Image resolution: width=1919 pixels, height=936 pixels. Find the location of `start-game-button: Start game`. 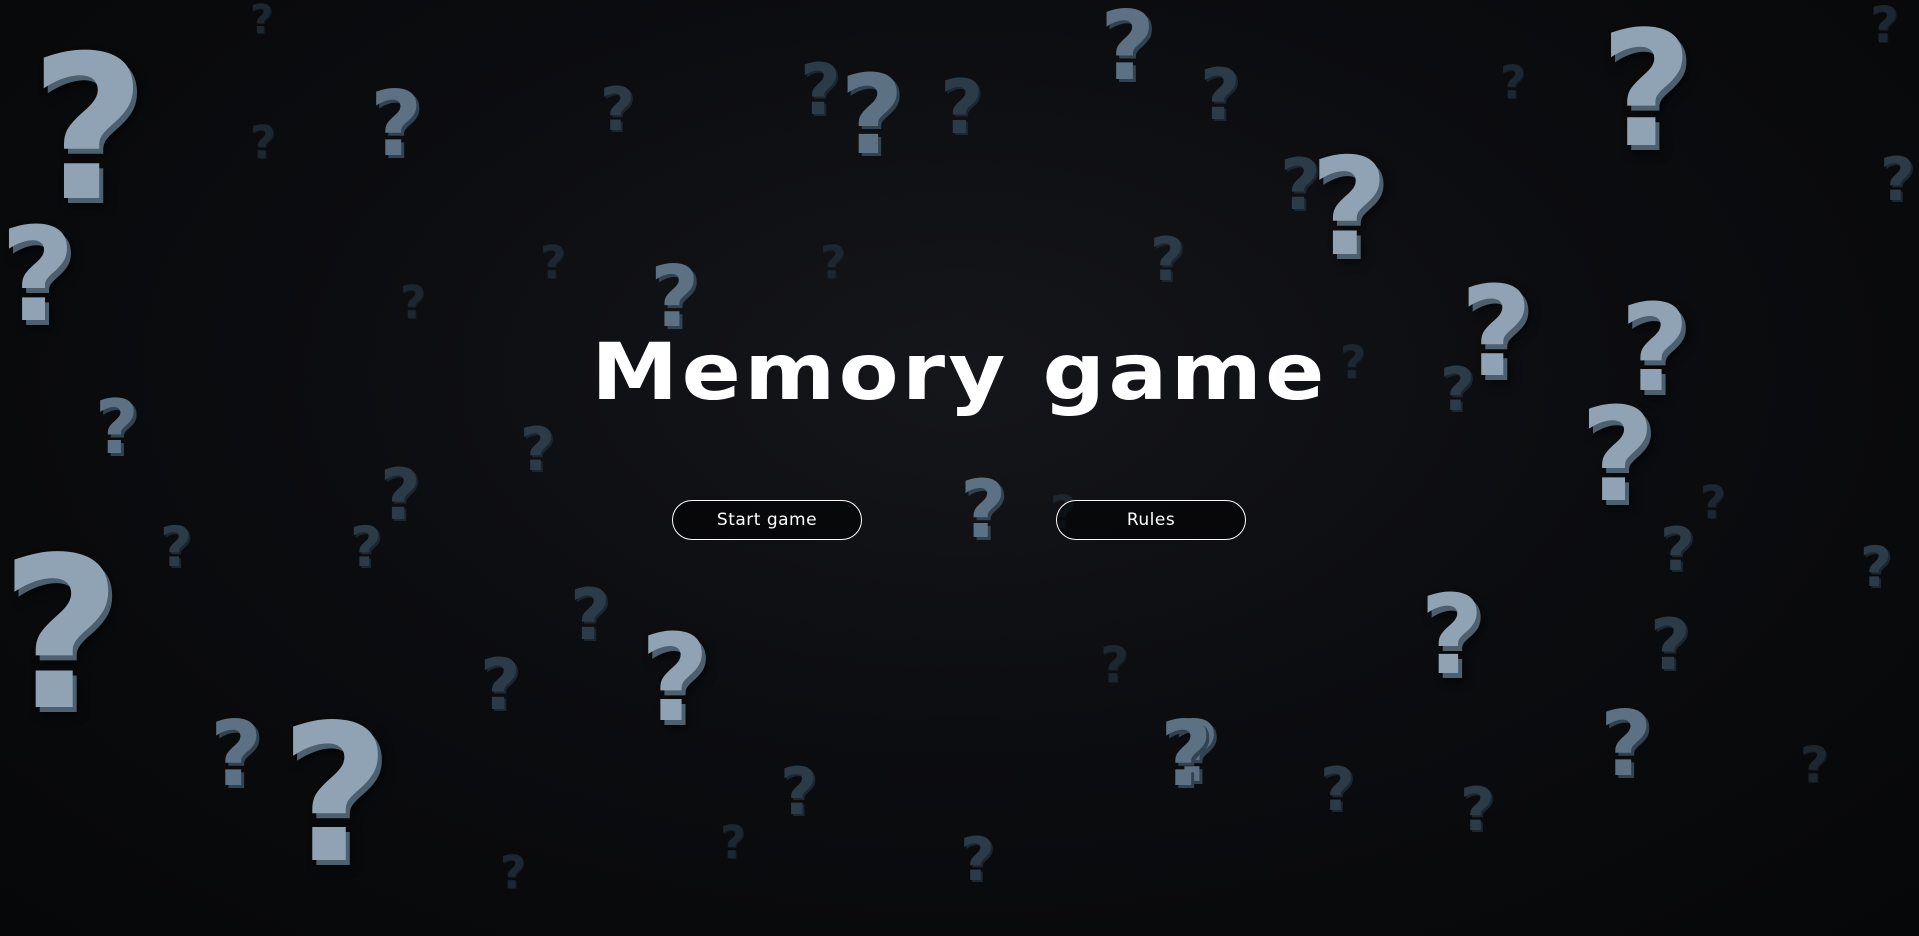

start-game-button: Start game is located at coordinates (767, 520).